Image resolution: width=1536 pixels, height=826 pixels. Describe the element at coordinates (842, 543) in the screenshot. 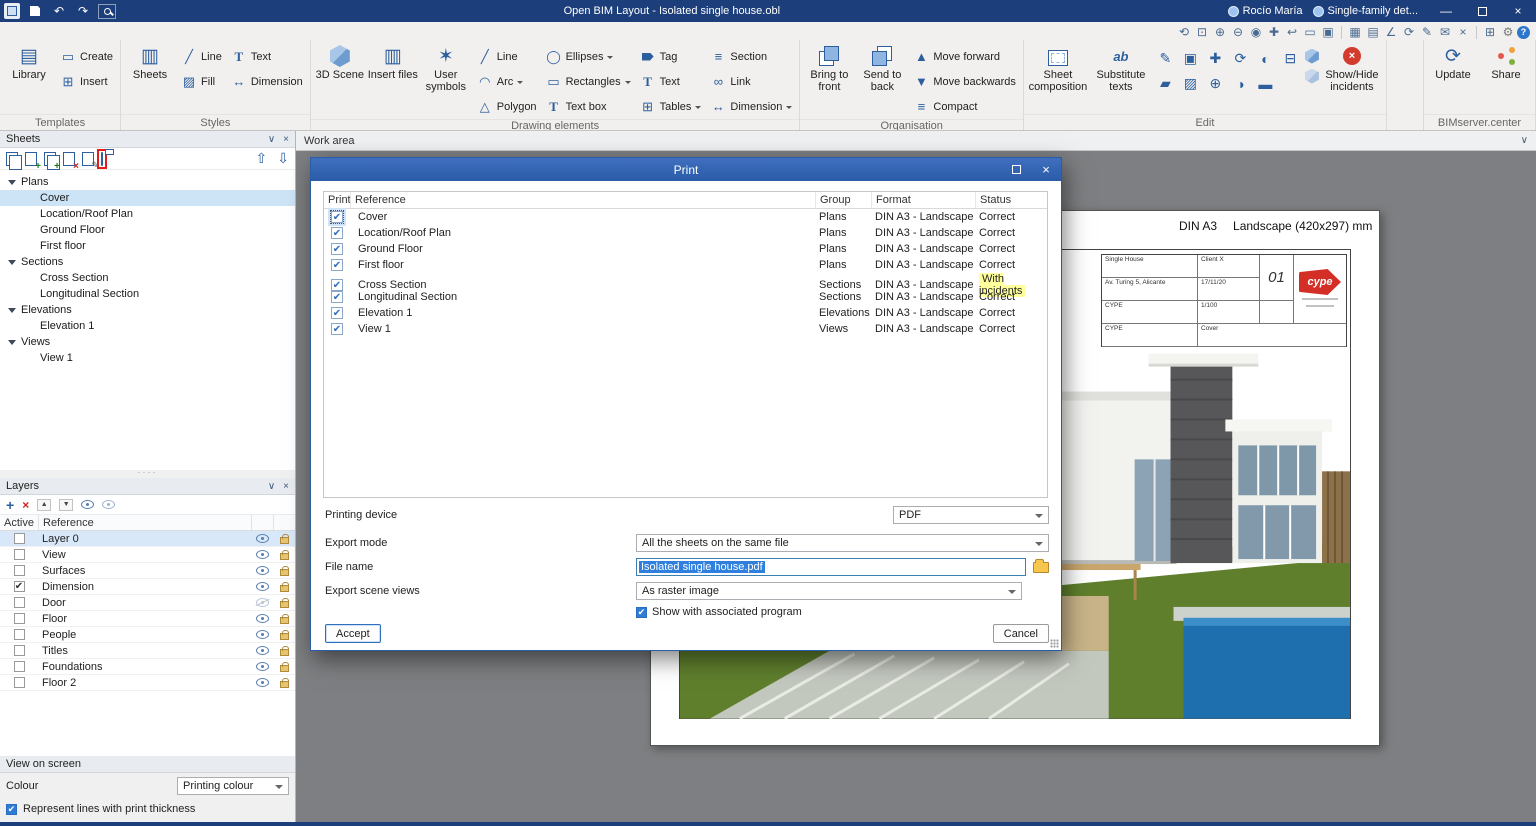

I see `export-mode-select: All the sheets on the same file` at that location.